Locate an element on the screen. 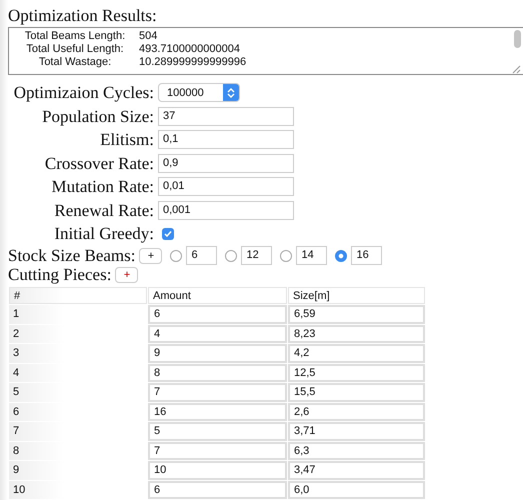 Image resolution: width=523 pixels, height=500 pixels. table-input-cell: 8 is located at coordinates (217, 373).